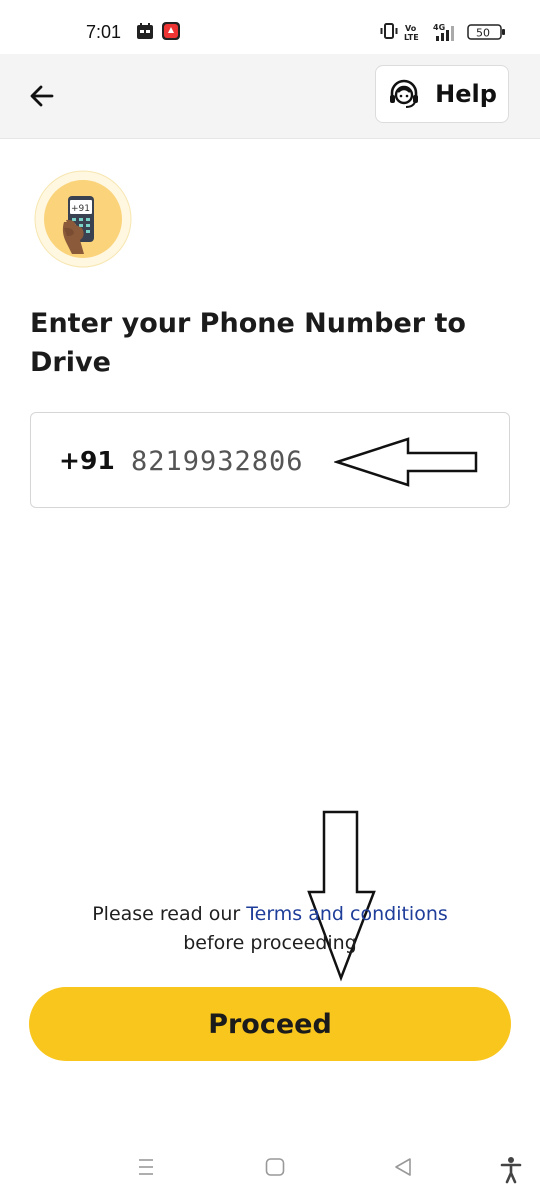 This screenshot has width=540, height=1200. I want to click on svg-text: 4G, so click(439, 27).